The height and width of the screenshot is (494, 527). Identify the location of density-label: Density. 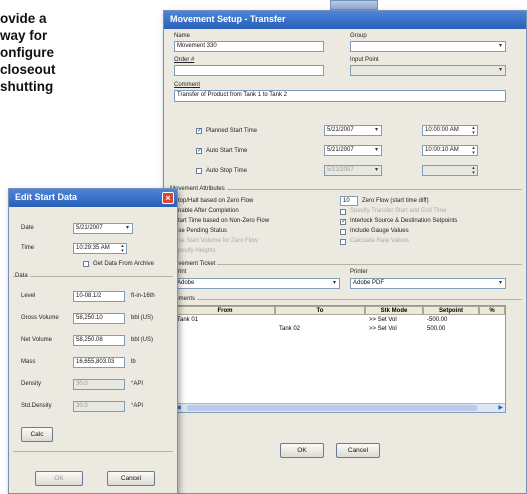
(31, 384).